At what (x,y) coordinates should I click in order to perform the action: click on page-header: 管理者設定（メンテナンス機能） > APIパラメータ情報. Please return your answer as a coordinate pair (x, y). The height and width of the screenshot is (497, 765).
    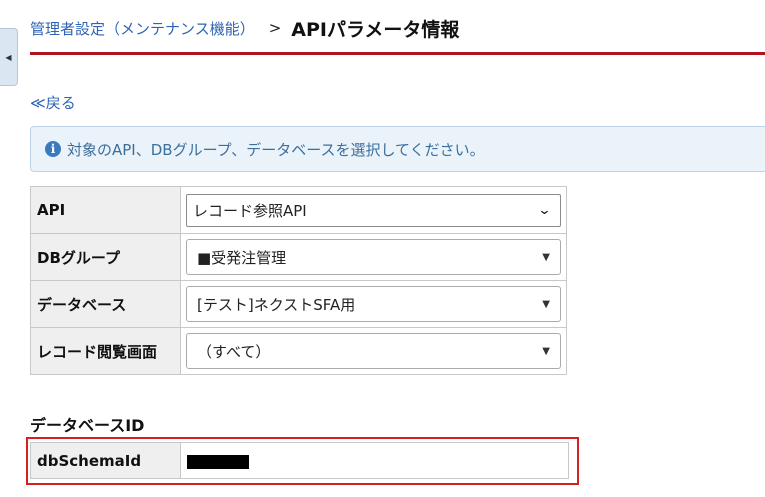
    Looking at the image, I should click on (244, 28).